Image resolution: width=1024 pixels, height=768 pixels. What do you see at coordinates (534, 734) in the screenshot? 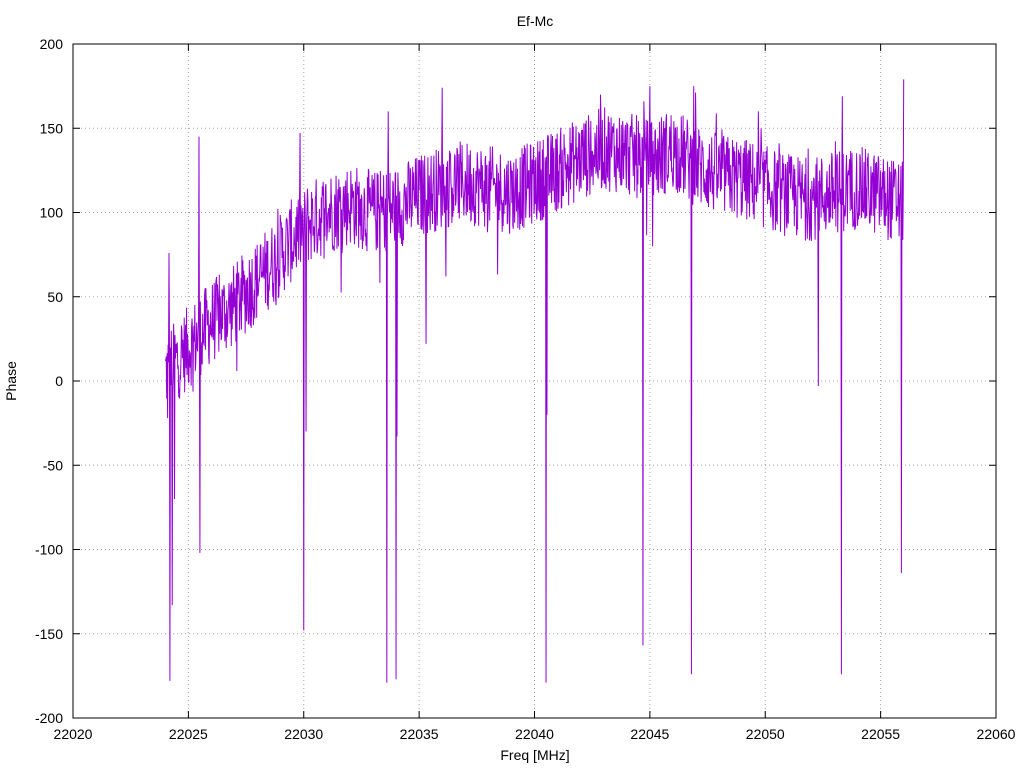
I see `x-tick-label: 22040` at bounding box center [534, 734].